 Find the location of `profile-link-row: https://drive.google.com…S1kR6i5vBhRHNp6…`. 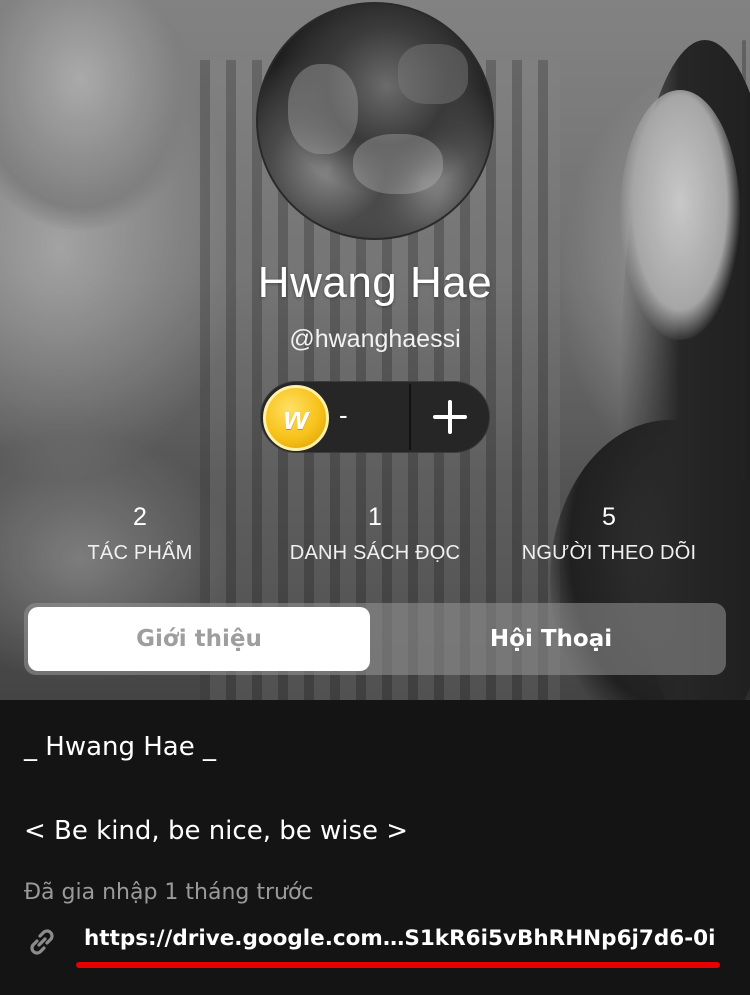

profile-link-row: https://drive.google.com…S1kR6i5vBhRHNp6… is located at coordinates (379, 946).